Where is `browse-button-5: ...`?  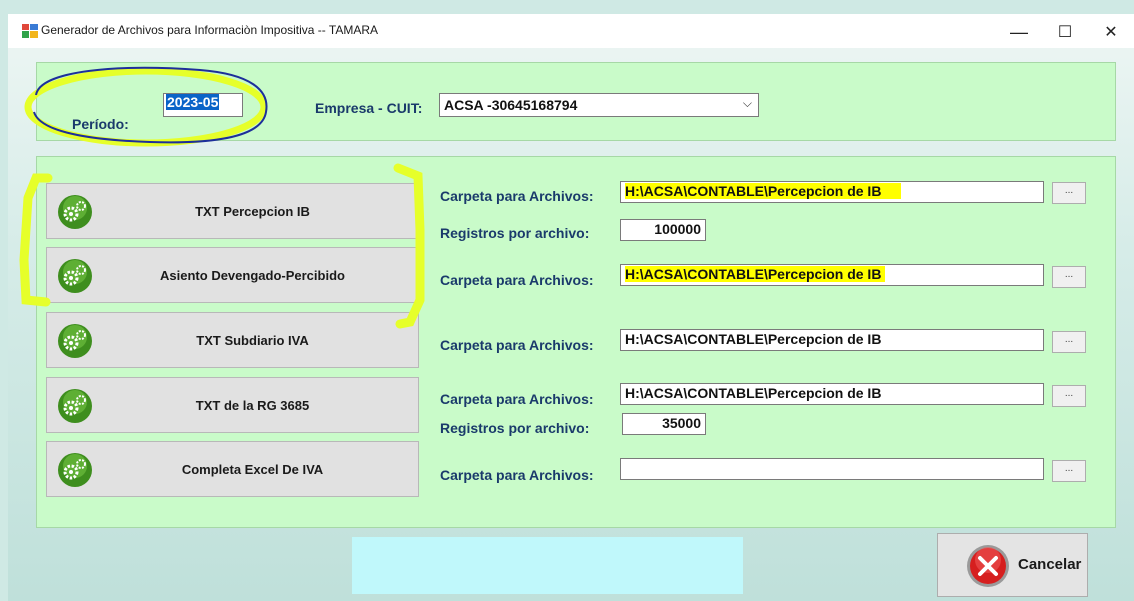
browse-button-5: ... is located at coordinates (1069, 471).